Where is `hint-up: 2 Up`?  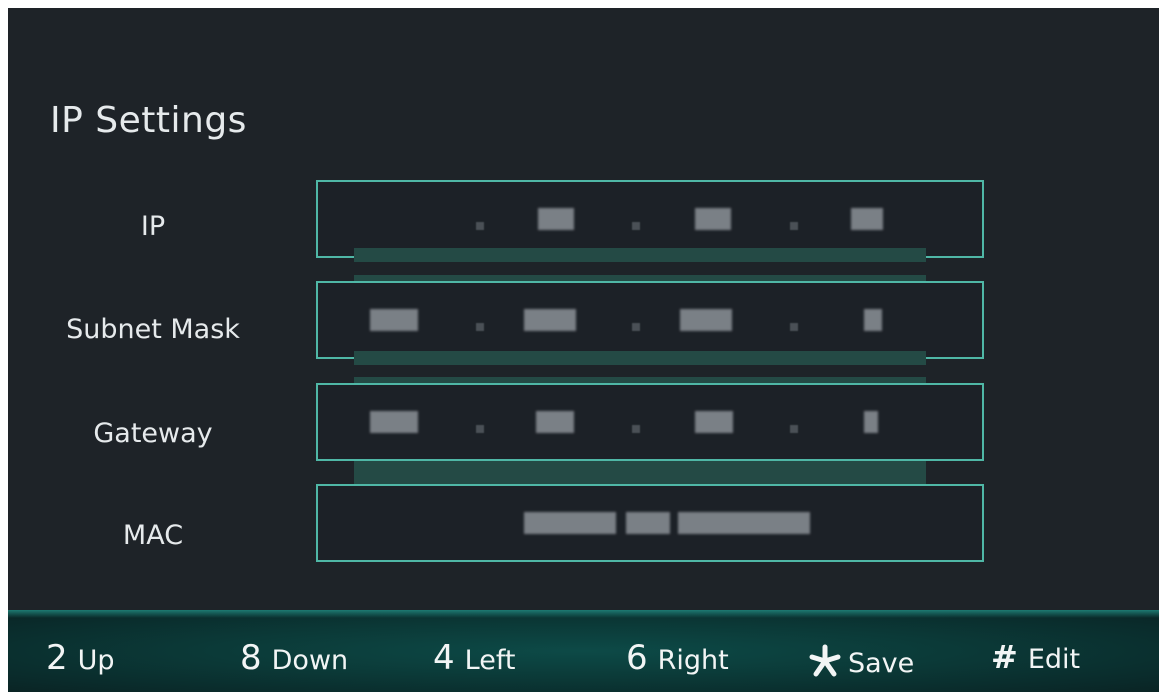 hint-up: 2 Up is located at coordinates (80, 658).